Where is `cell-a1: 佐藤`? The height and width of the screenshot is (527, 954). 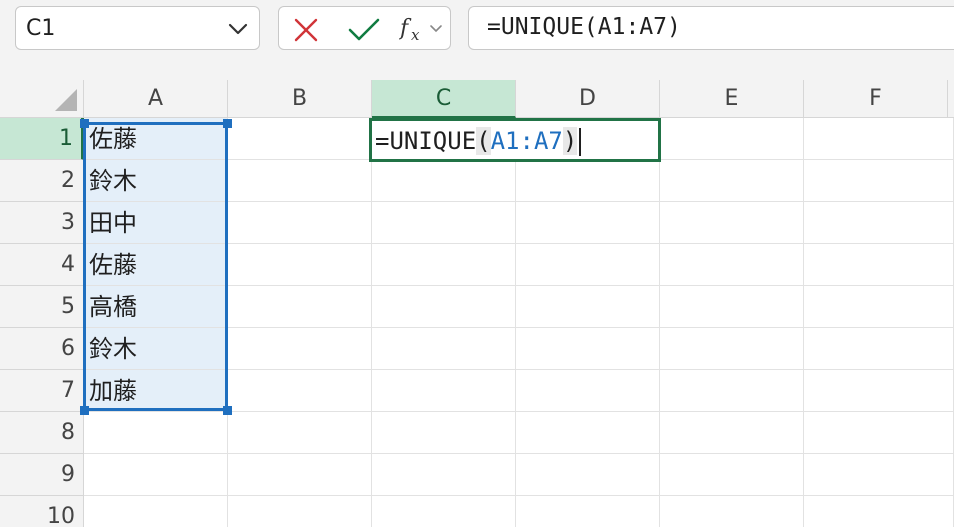
cell-a1: 佐藤 is located at coordinates (156, 139).